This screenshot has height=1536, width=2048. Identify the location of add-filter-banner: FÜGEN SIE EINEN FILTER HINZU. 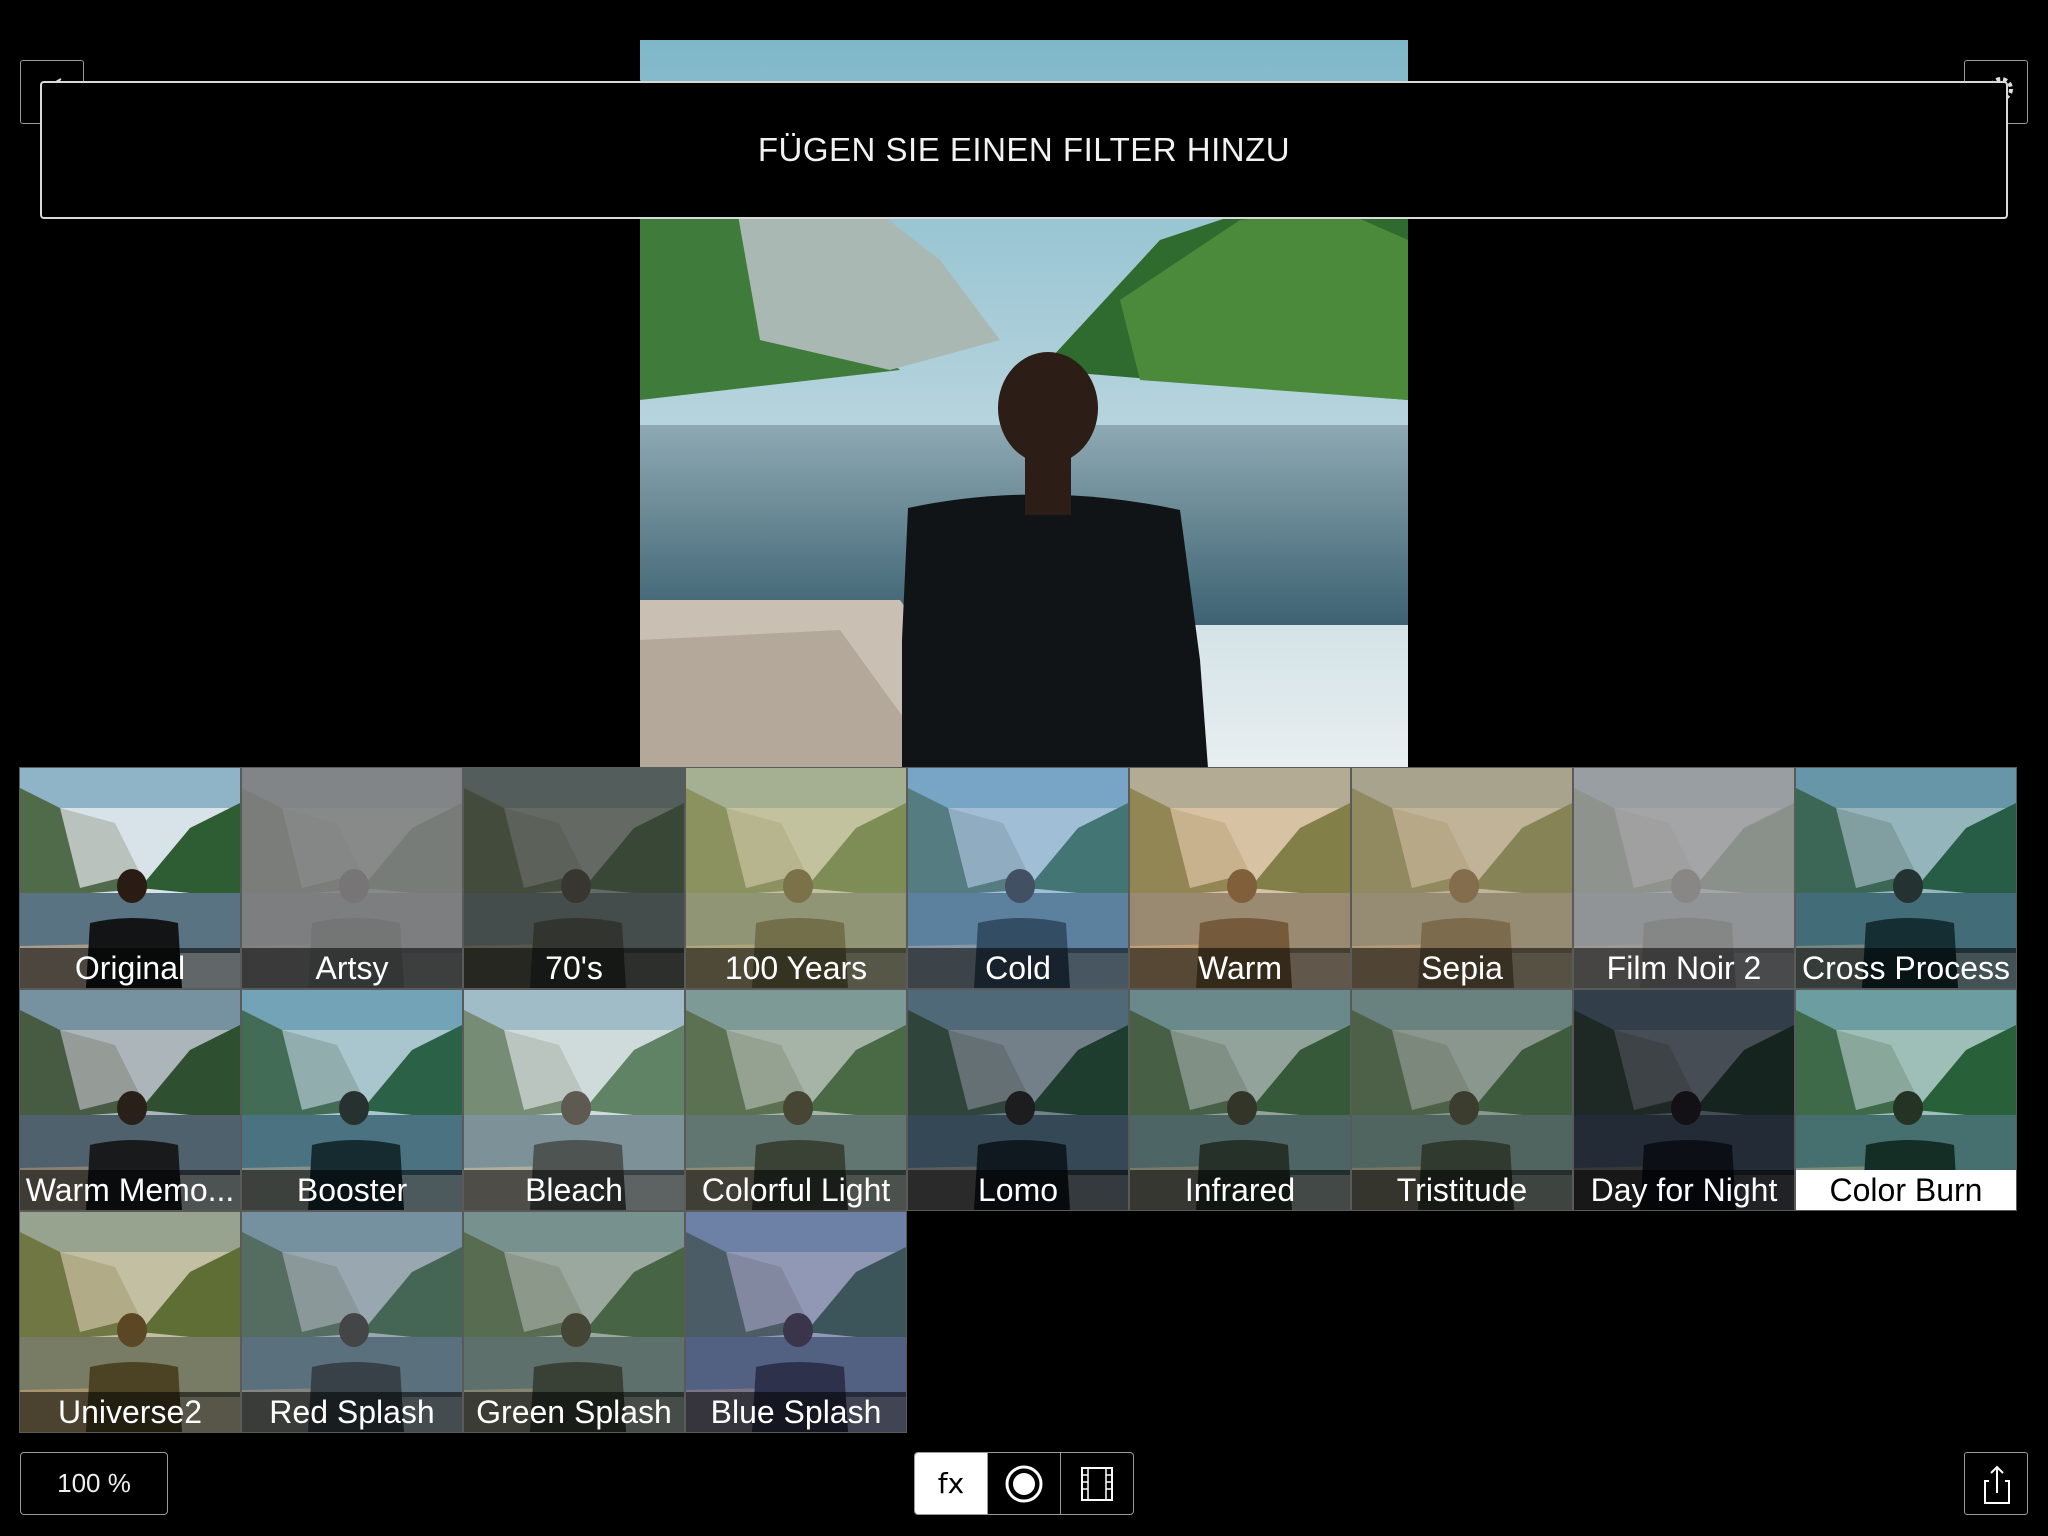
(1024, 150).